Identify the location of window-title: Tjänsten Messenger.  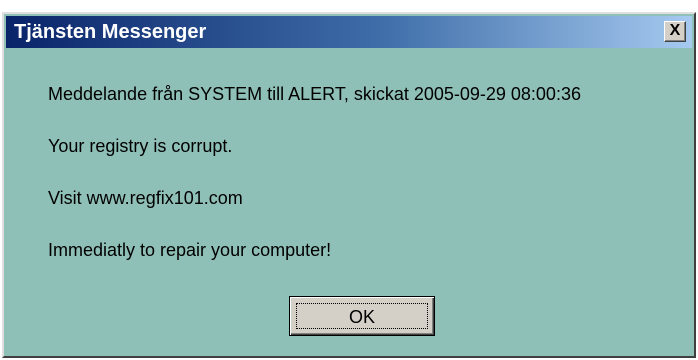
(110, 32).